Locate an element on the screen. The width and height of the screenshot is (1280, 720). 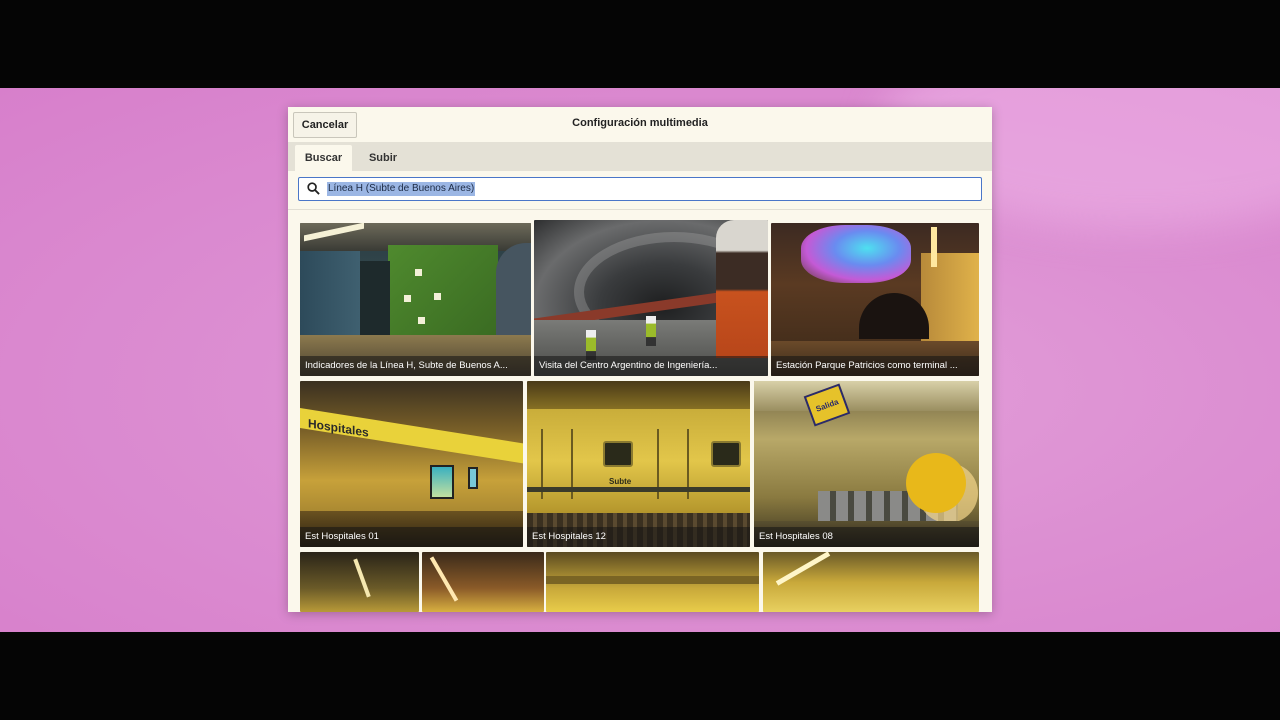
tile-caption: Est Hospitales 01 is located at coordinates (411, 537).